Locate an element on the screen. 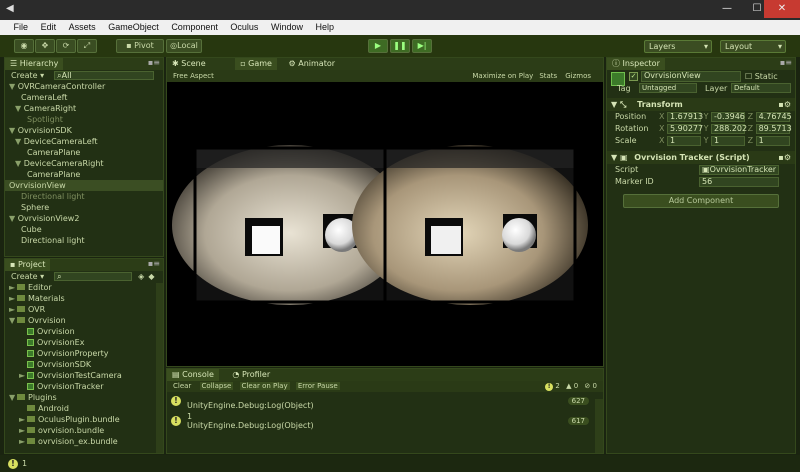 The width and height of the screenshot is (800, 472). move-tool-button: ✥ is located at coordinates (45, 46).